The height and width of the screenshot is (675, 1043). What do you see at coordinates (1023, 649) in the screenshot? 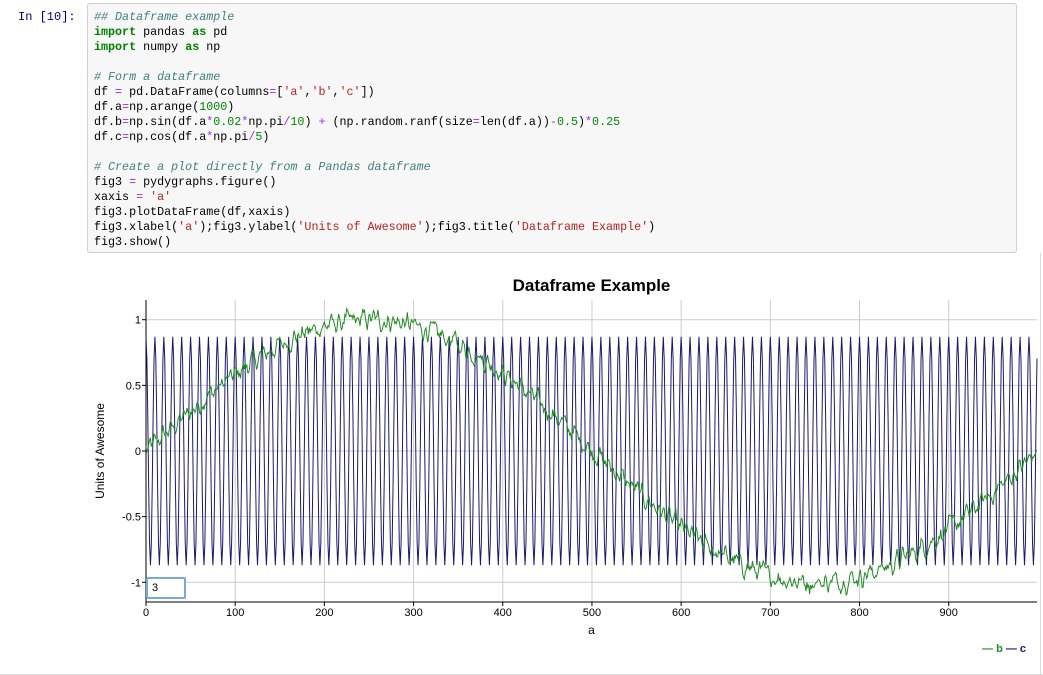
I see `legend-label-c: c` at bounding box center [1023, 649].